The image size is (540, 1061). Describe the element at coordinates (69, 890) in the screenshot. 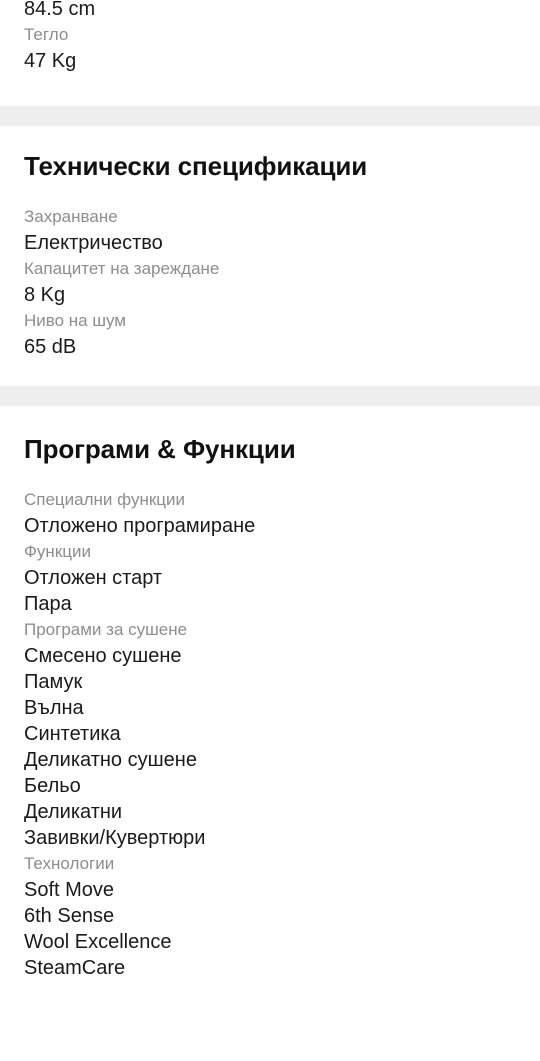

I see `spec-value-technology-1: Soft Move` at that location.